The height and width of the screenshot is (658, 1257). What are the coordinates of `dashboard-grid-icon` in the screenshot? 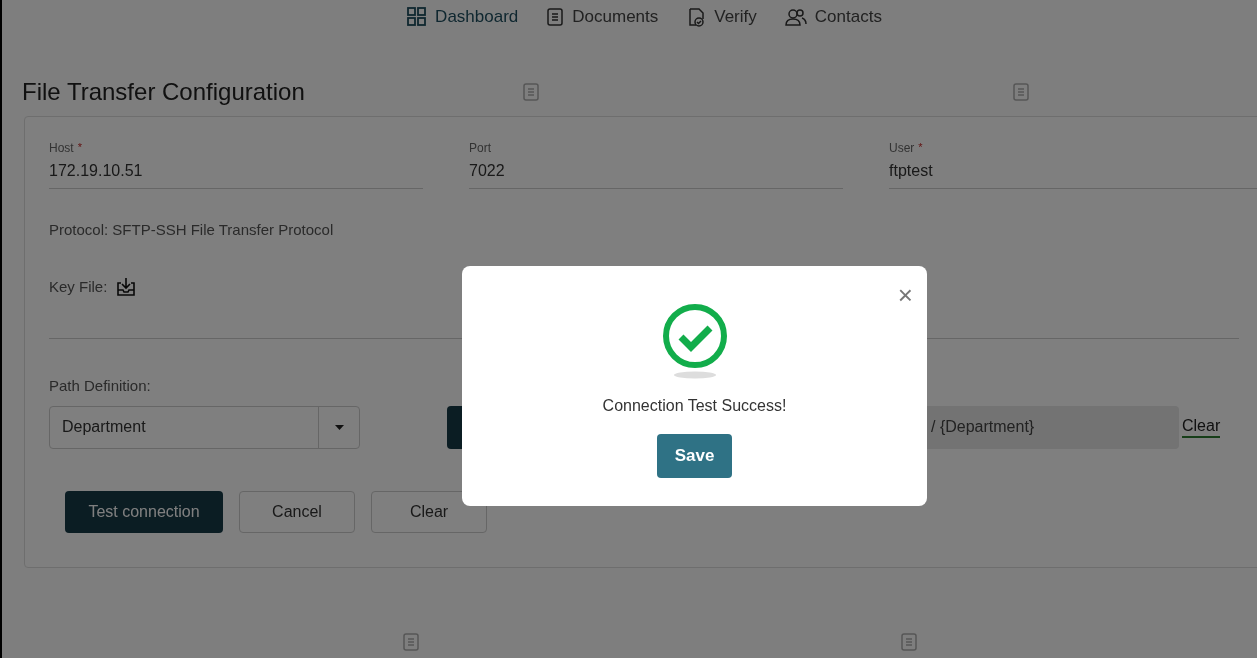 It's located at (417, 17).